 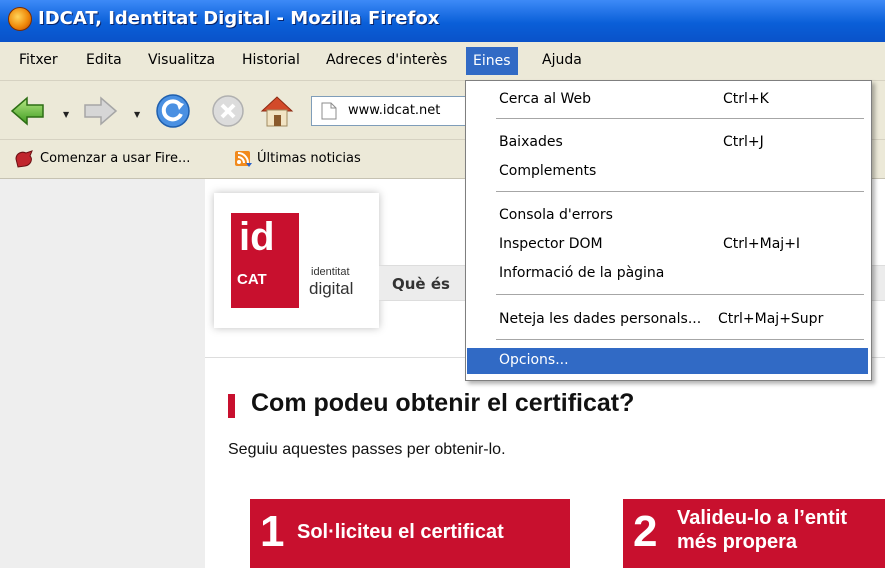 What do you see at coordinates (394, 110) in the screenshot?
I see `url-text: www.idcat.net` at bounding box center [394, 110].